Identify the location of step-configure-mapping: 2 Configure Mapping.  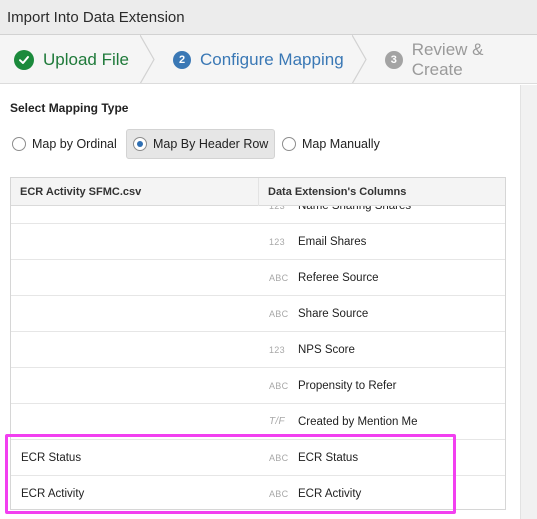
(258, 59).